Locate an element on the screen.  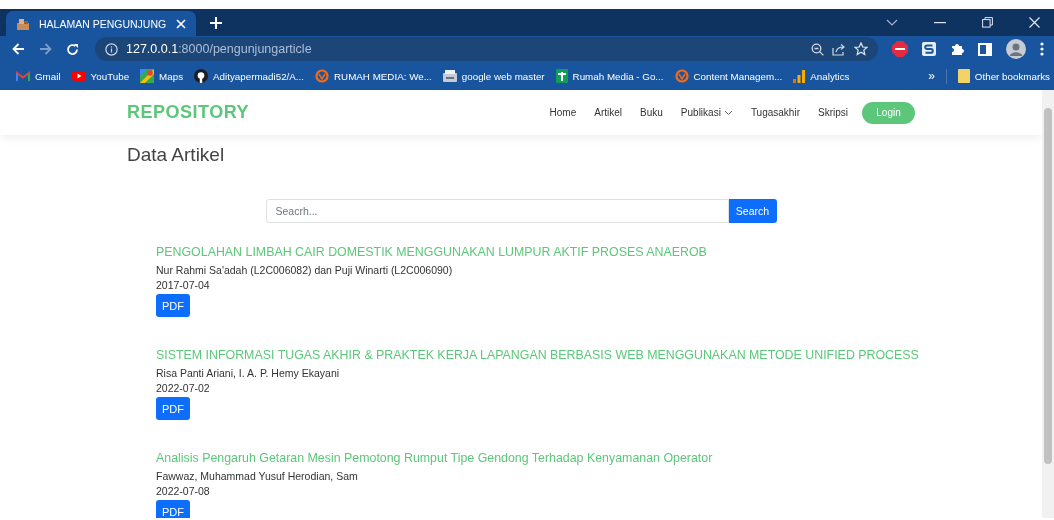
page-title: Data Artikel is located at coordinates (176, 155).